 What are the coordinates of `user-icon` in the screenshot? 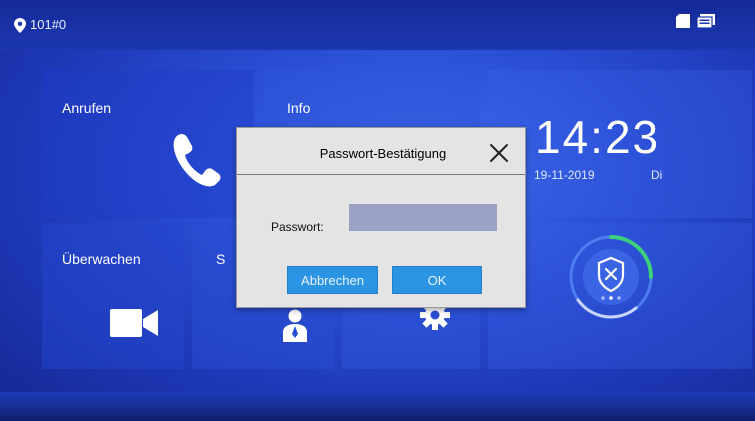 It's located at (295, 325).